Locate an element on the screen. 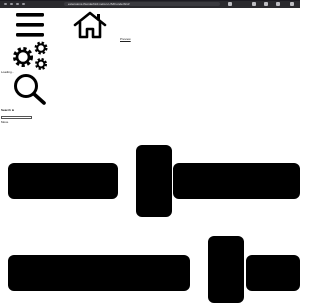 Image resolution: width=320 pixels, height=308 pixels. gears-icon is located at coordinates (30, 55).